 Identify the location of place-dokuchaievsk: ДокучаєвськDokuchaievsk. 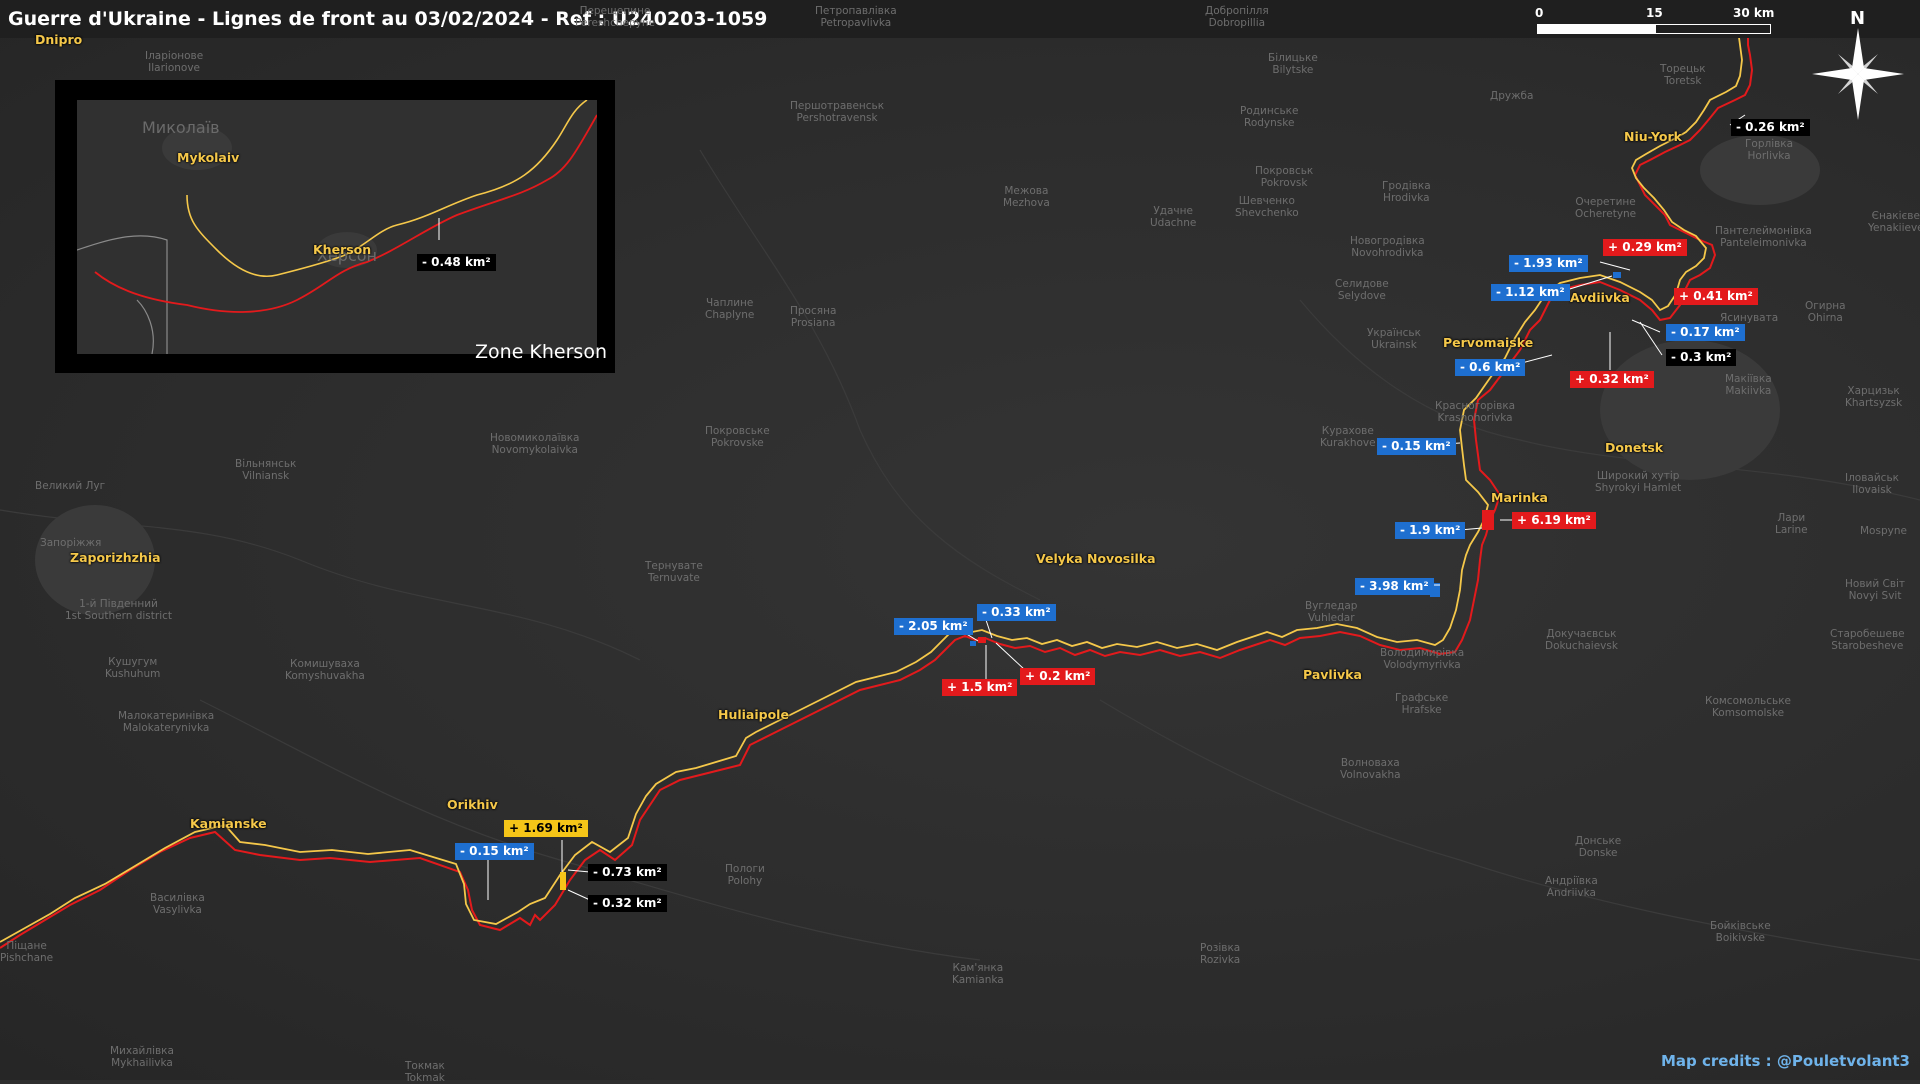
(1581, 640).